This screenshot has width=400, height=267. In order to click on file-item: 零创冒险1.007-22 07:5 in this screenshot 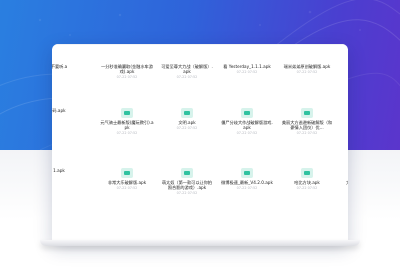, I will do `click(344, 69)`.